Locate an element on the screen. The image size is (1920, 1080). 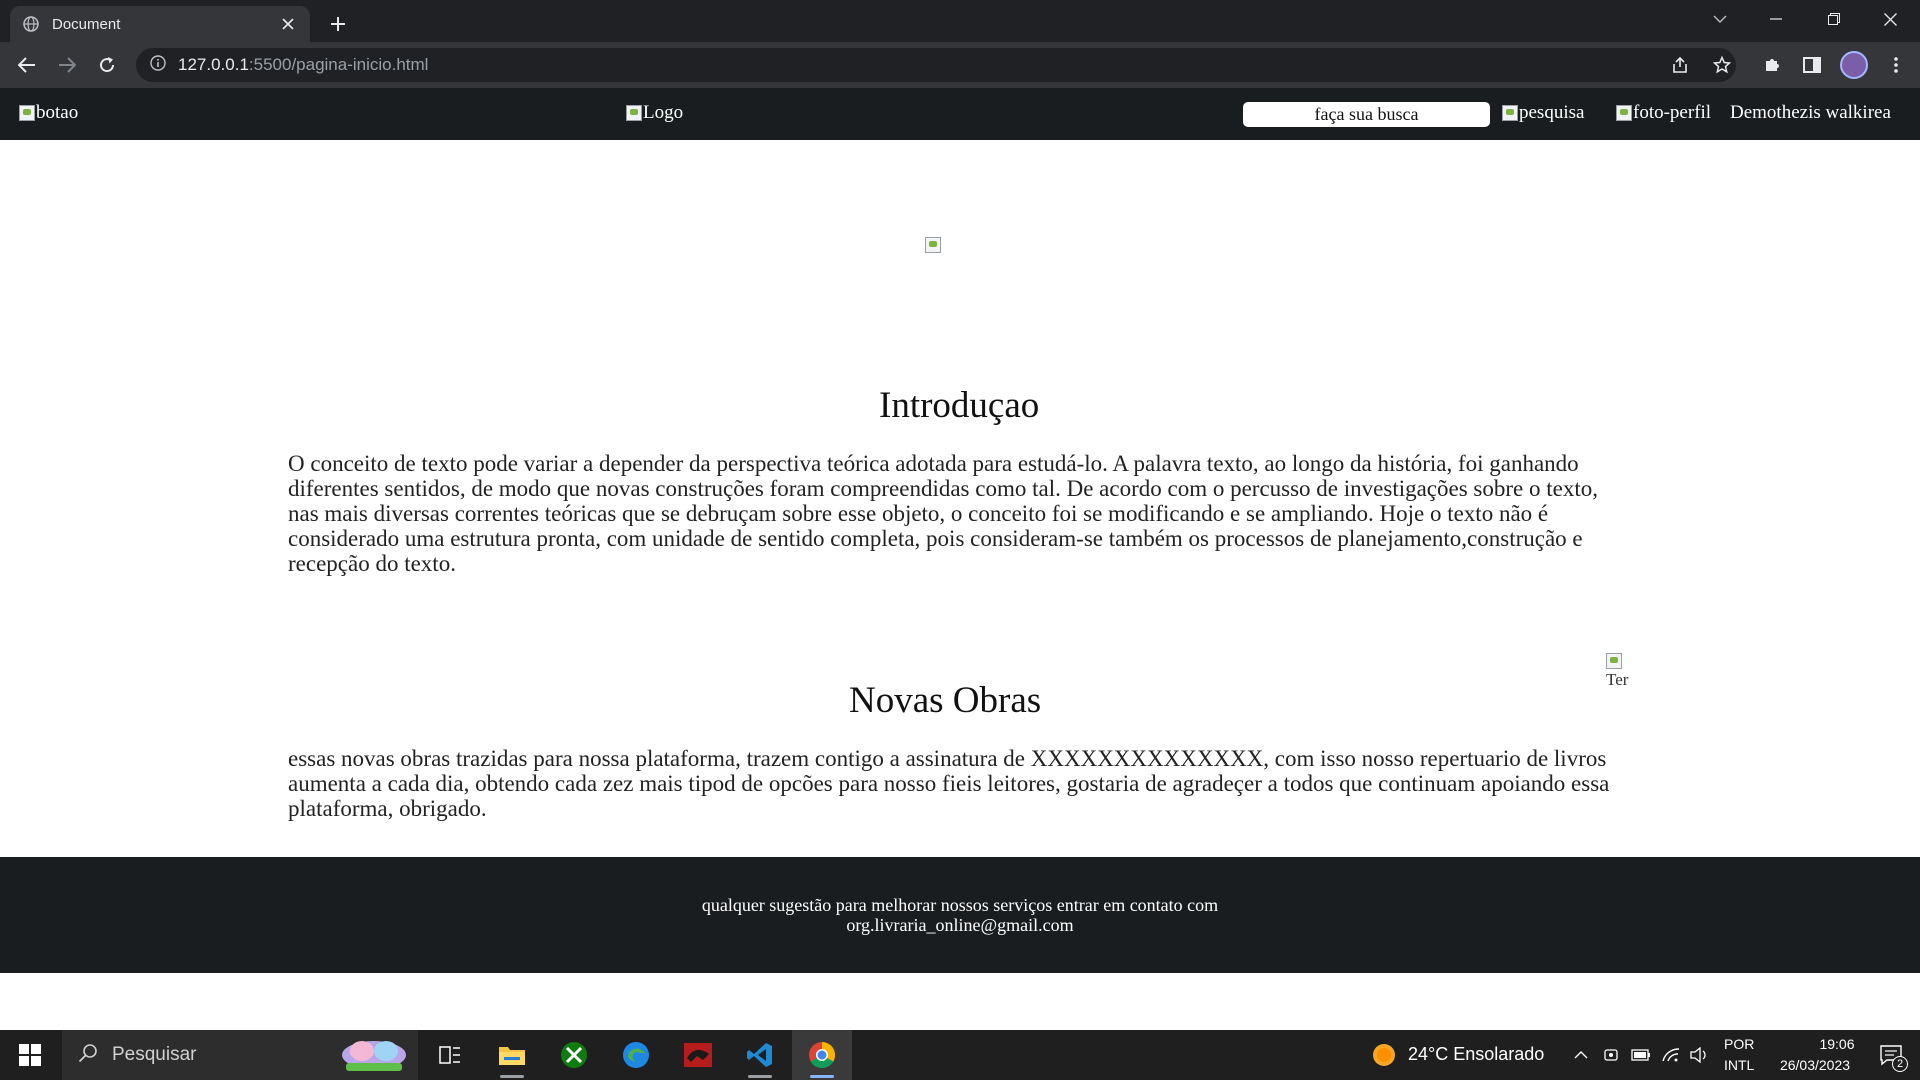
close-tab-icon is located at coordinates (288, 24).